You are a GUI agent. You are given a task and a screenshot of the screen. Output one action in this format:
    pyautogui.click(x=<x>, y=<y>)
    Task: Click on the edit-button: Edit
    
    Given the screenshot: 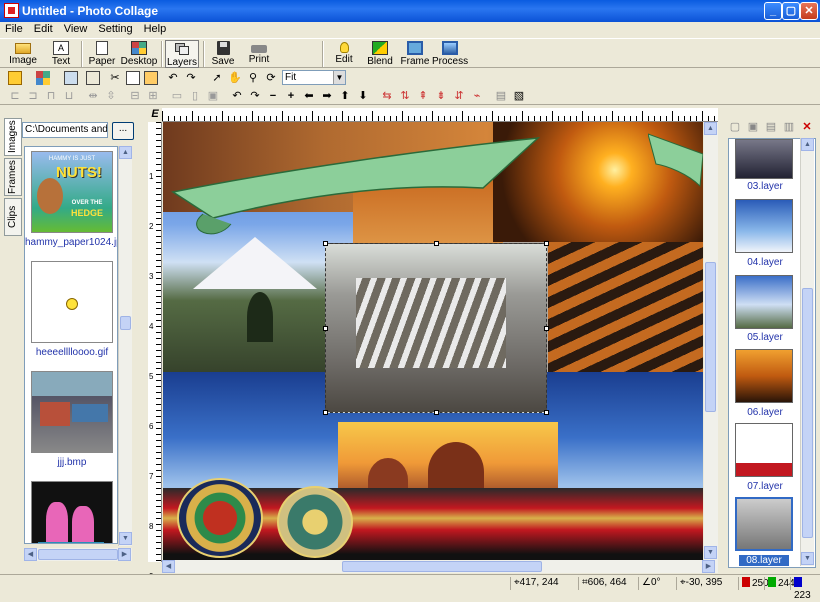 What is the action you would take?
    pyautogui.click(x=344, y=54)
    